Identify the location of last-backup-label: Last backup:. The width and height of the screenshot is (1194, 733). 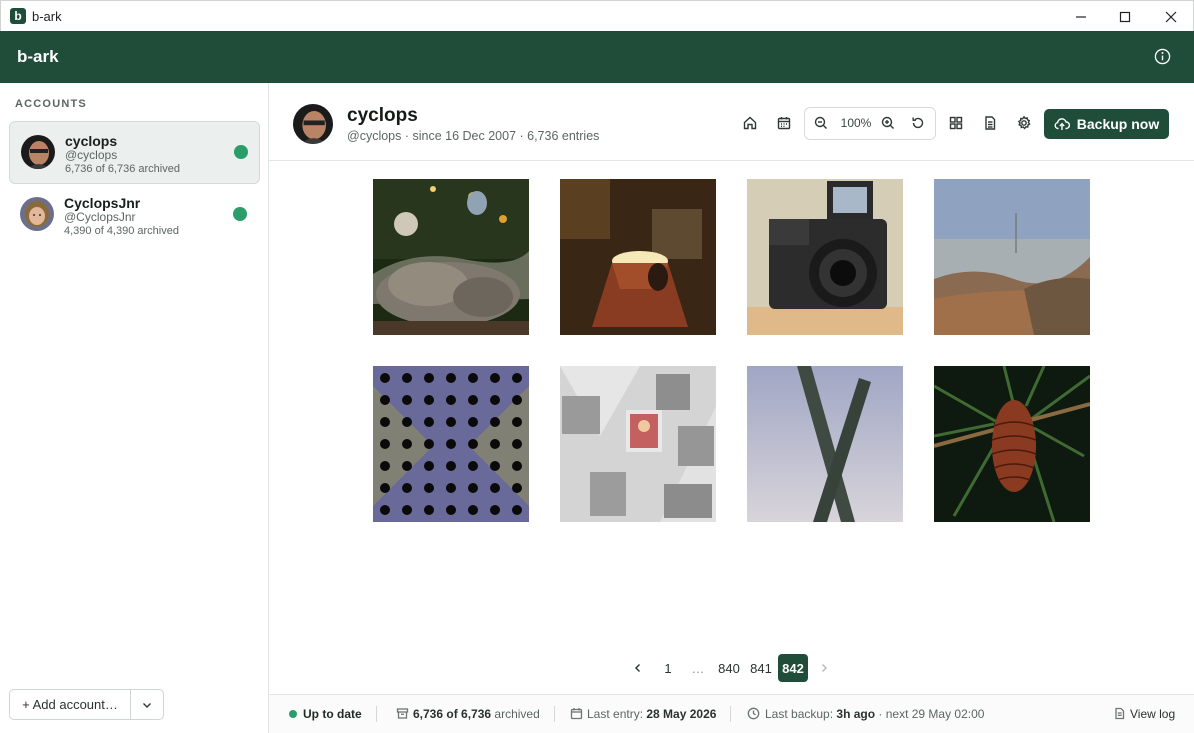
(801, 714).